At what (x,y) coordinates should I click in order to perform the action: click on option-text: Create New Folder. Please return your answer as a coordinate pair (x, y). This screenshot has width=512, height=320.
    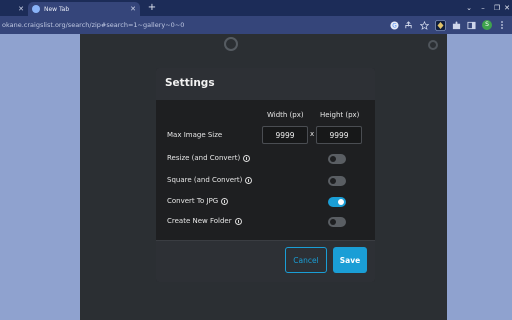
    Looking at the image, I should click on (199, 221).